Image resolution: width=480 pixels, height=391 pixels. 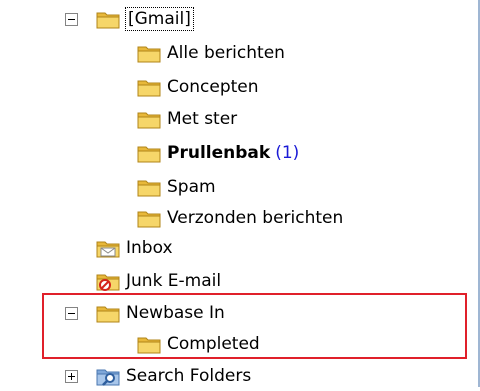 I want to click on folder-row-met-ster: Met ster, so click(x=239, y=119).